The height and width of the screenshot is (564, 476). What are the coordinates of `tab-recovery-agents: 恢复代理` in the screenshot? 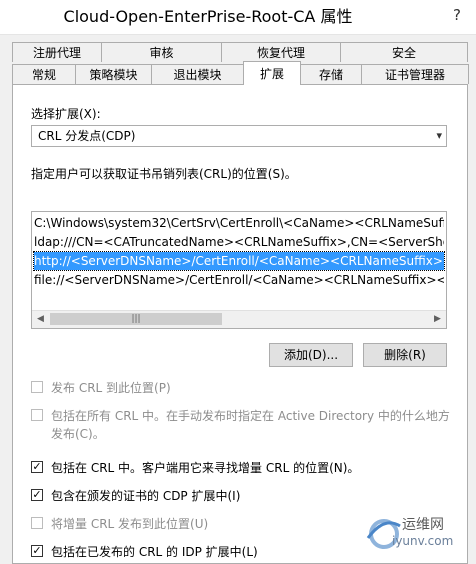 It's located at (281, 52).